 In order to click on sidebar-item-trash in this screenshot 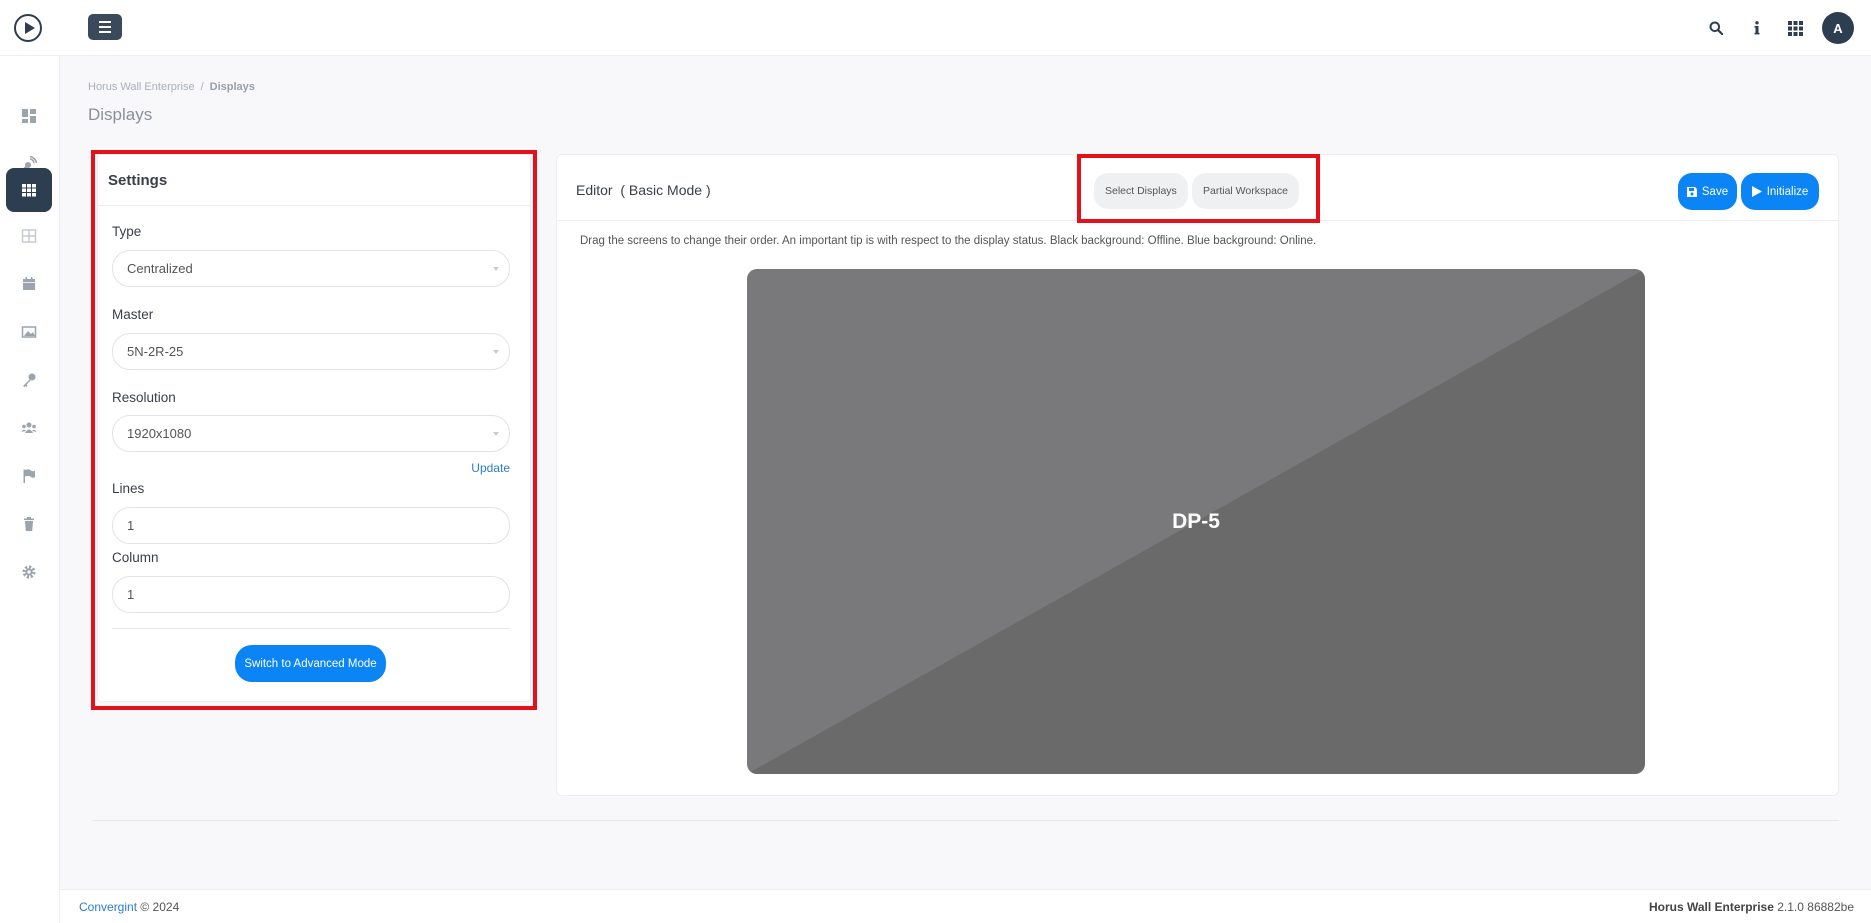, I will do `click(29, 524)`.